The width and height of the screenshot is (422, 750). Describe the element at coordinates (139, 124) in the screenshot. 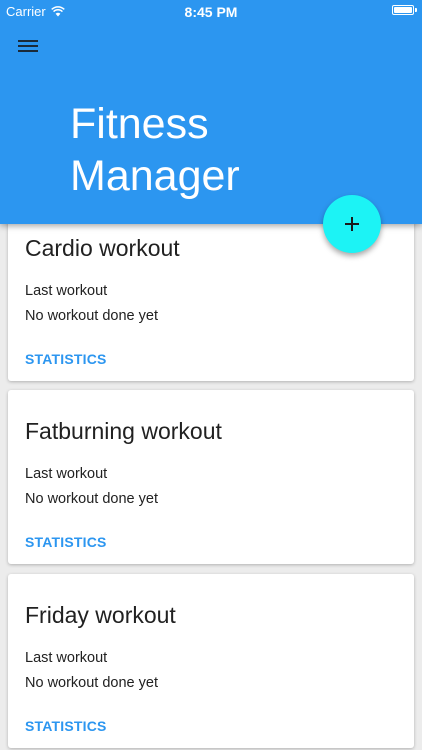

I see `app-title-line1: Fitness` at that location.